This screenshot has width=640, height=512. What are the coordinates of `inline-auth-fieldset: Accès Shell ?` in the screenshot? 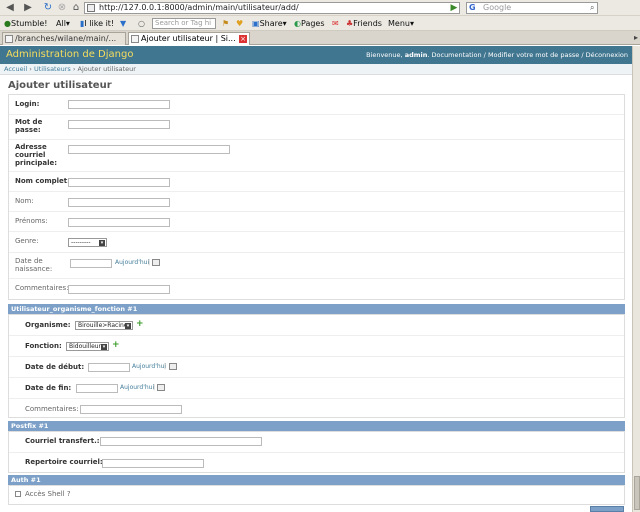 It's located at (316, 495).